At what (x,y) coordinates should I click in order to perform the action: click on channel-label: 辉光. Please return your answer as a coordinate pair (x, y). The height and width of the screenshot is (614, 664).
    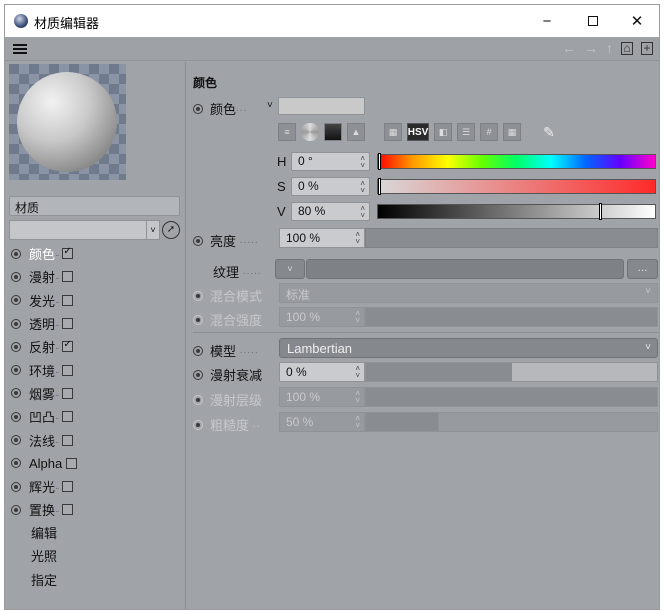
    Looking at the image, I should click on (42, 488).